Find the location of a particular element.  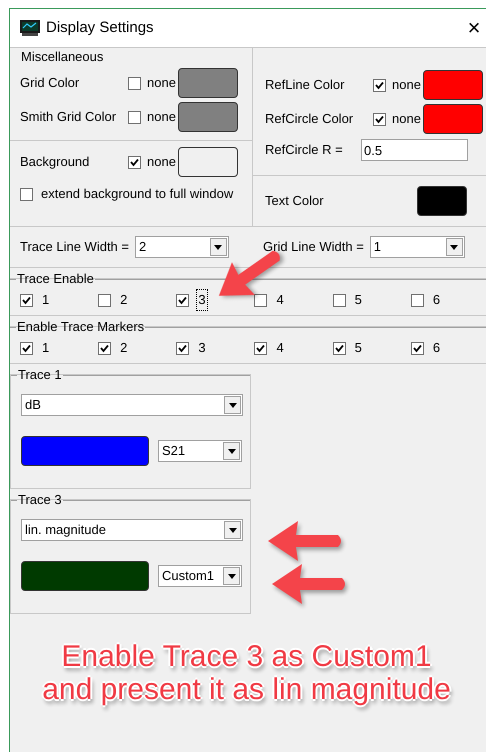

window-title: Display Settings is located at coordinates (100, 28).